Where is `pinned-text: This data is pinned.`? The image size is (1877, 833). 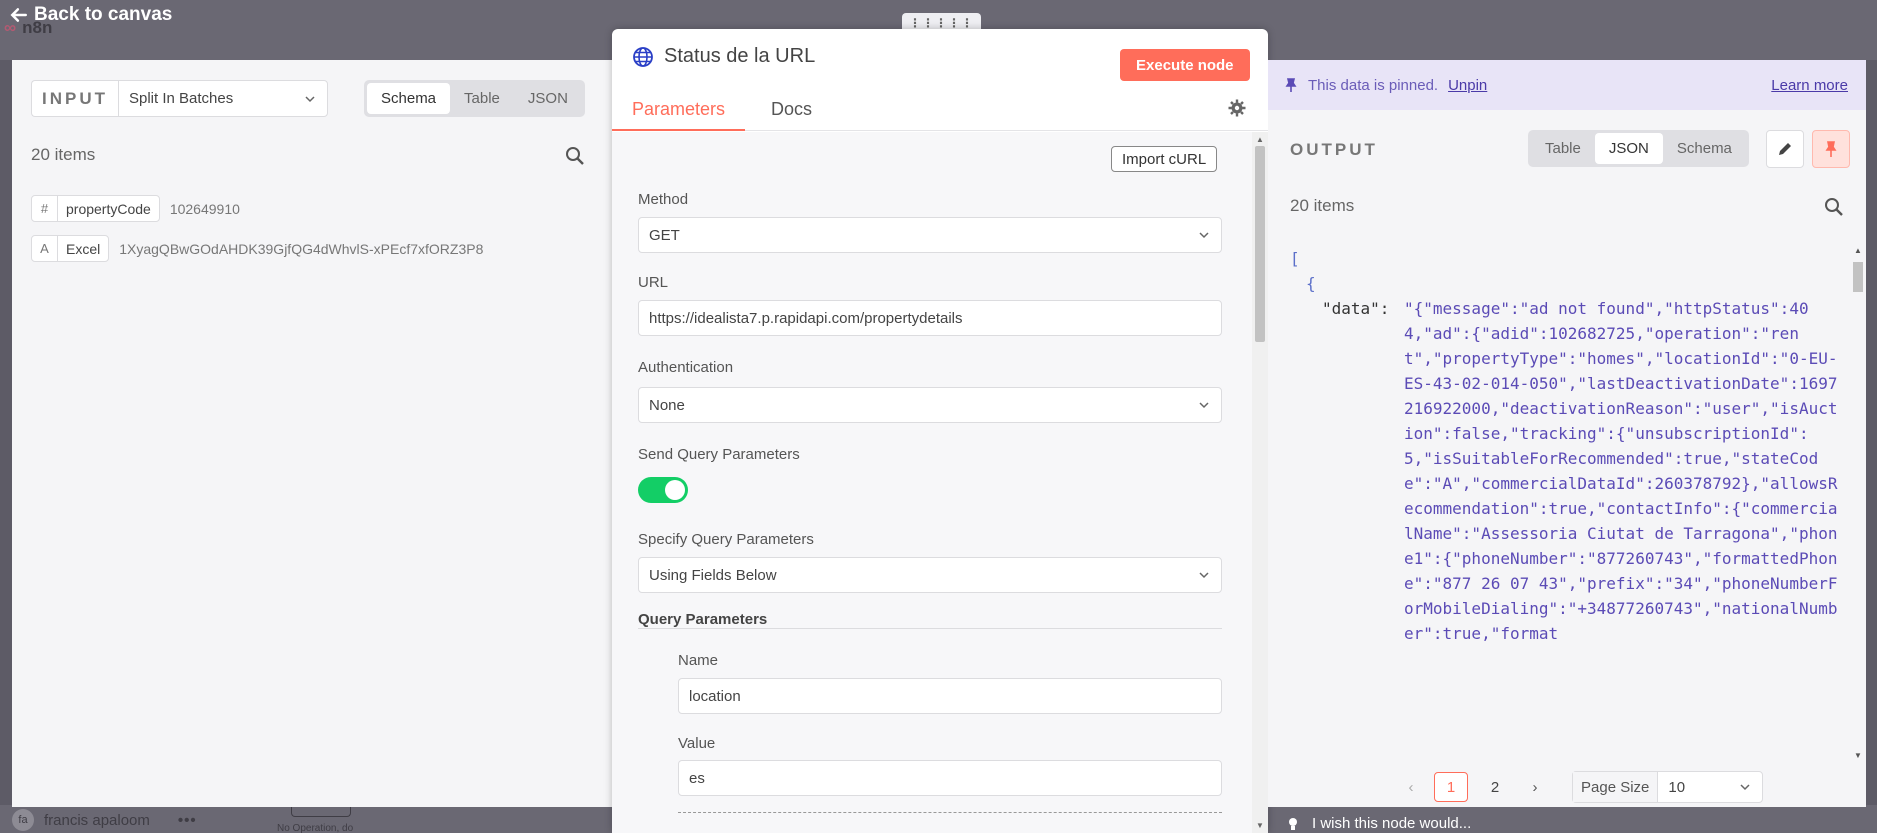
pinned-text: This data is pinned. is located at coordinates (1373, 85).